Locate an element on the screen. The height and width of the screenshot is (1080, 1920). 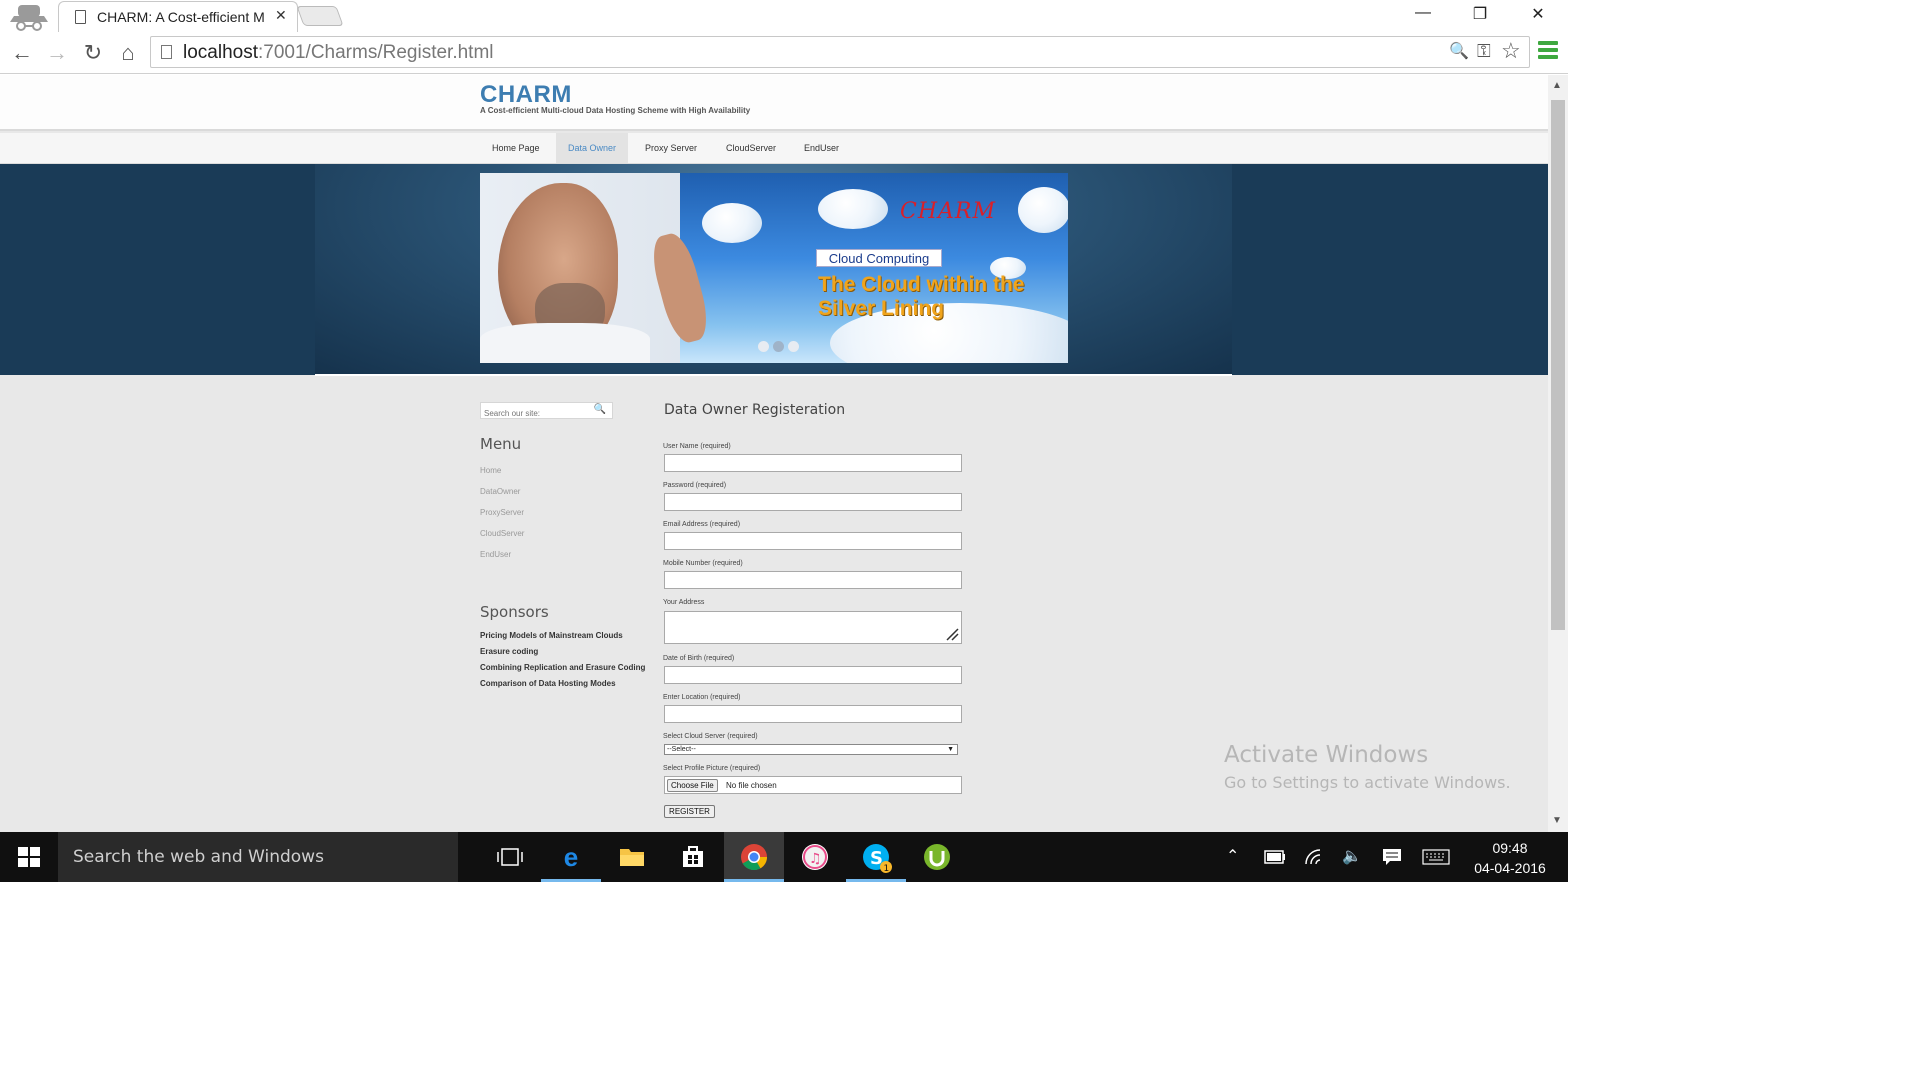
profile-picture-input: Choose File No file chosen is located at coordinates (813, 785).